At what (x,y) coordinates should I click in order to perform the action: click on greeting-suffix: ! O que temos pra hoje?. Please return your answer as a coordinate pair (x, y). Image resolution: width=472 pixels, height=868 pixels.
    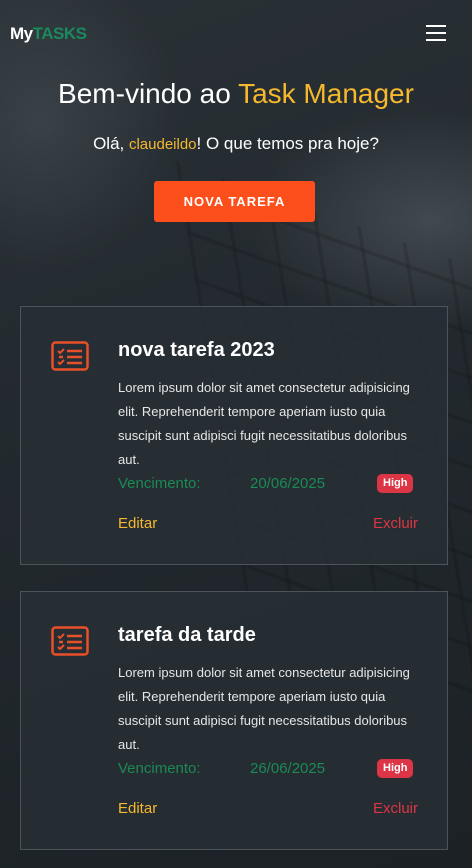
    Looking at the image, I should click on (287, 143).